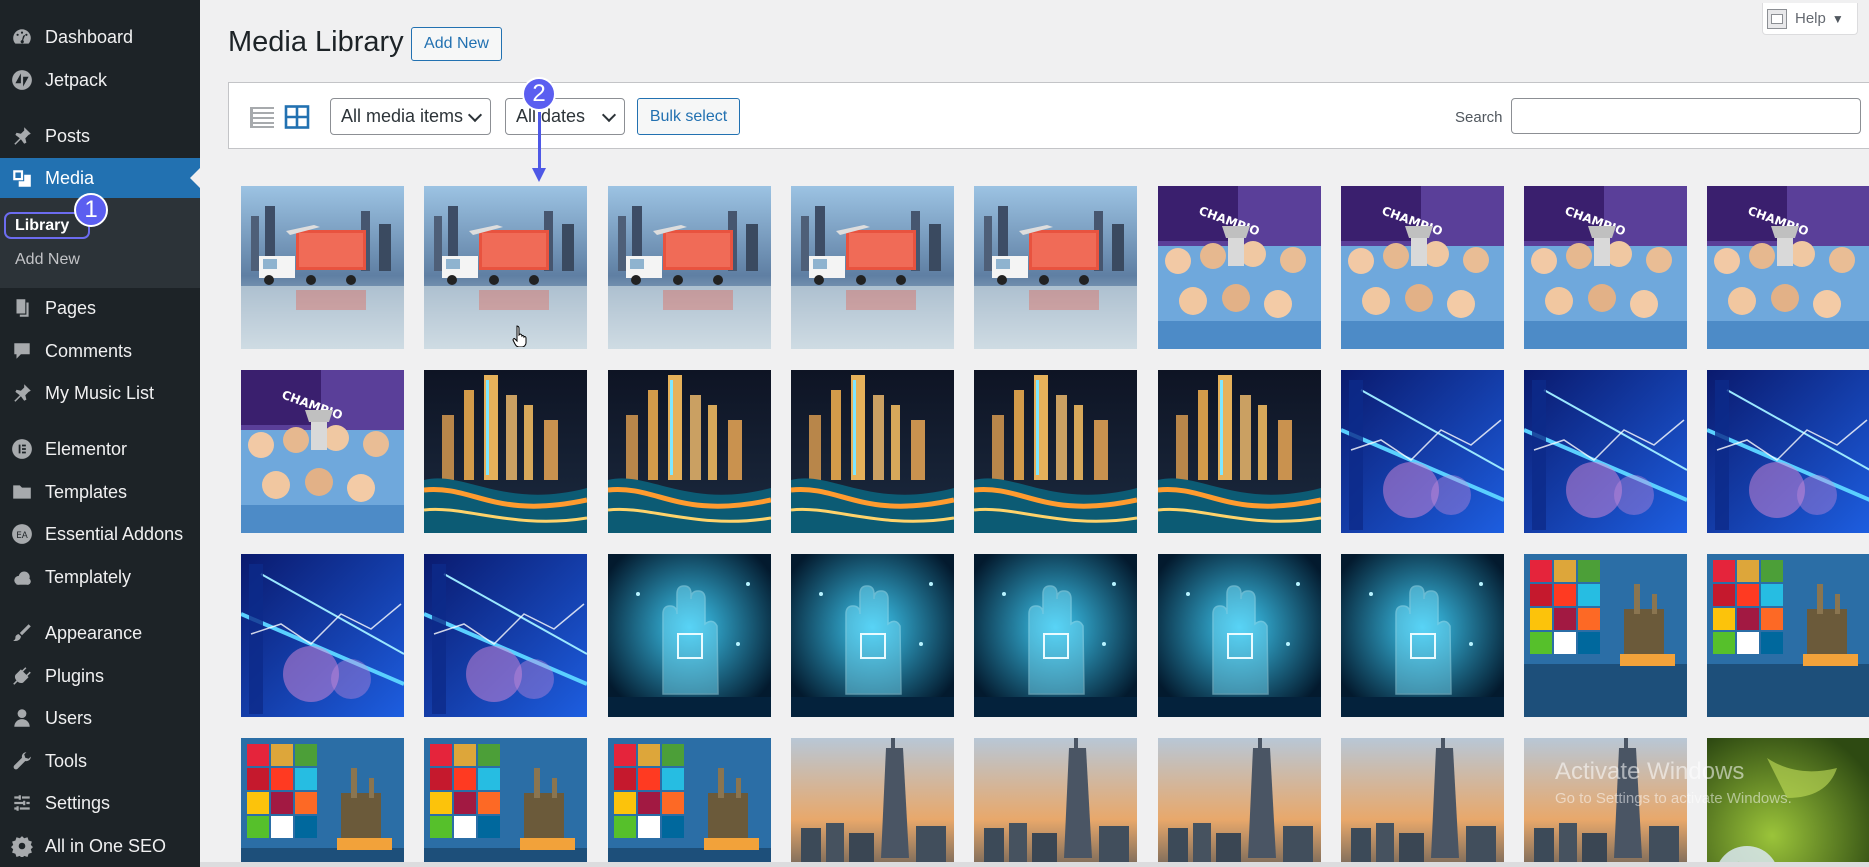 Image resolution: width=1869 pixels, height=867 pixels. What do you see at coordinates (22, 492) in the screenshot?
I see `folder-icon` at bounding box center [22, 492].